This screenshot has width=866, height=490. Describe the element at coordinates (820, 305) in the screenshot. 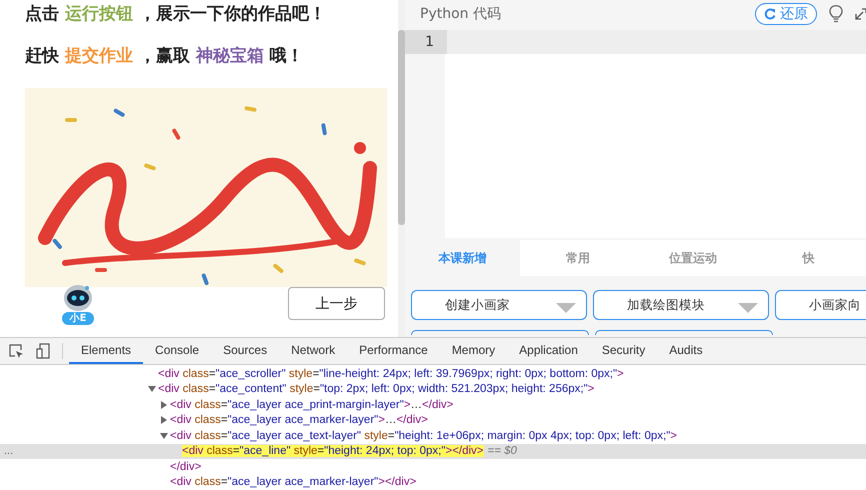

I see `code-block-button: 小画家向` at that location.